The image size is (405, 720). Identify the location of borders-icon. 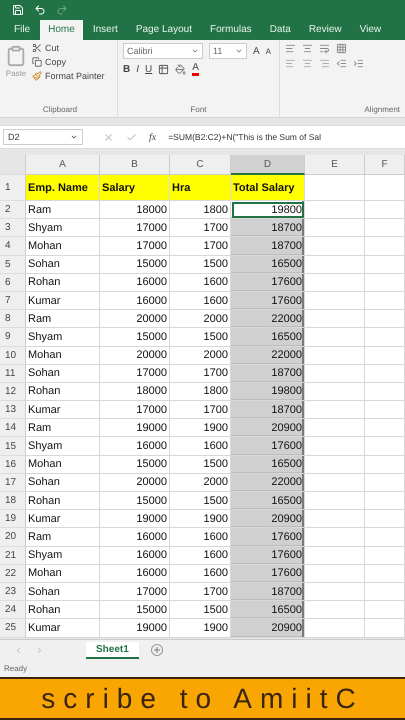
(164, 69).